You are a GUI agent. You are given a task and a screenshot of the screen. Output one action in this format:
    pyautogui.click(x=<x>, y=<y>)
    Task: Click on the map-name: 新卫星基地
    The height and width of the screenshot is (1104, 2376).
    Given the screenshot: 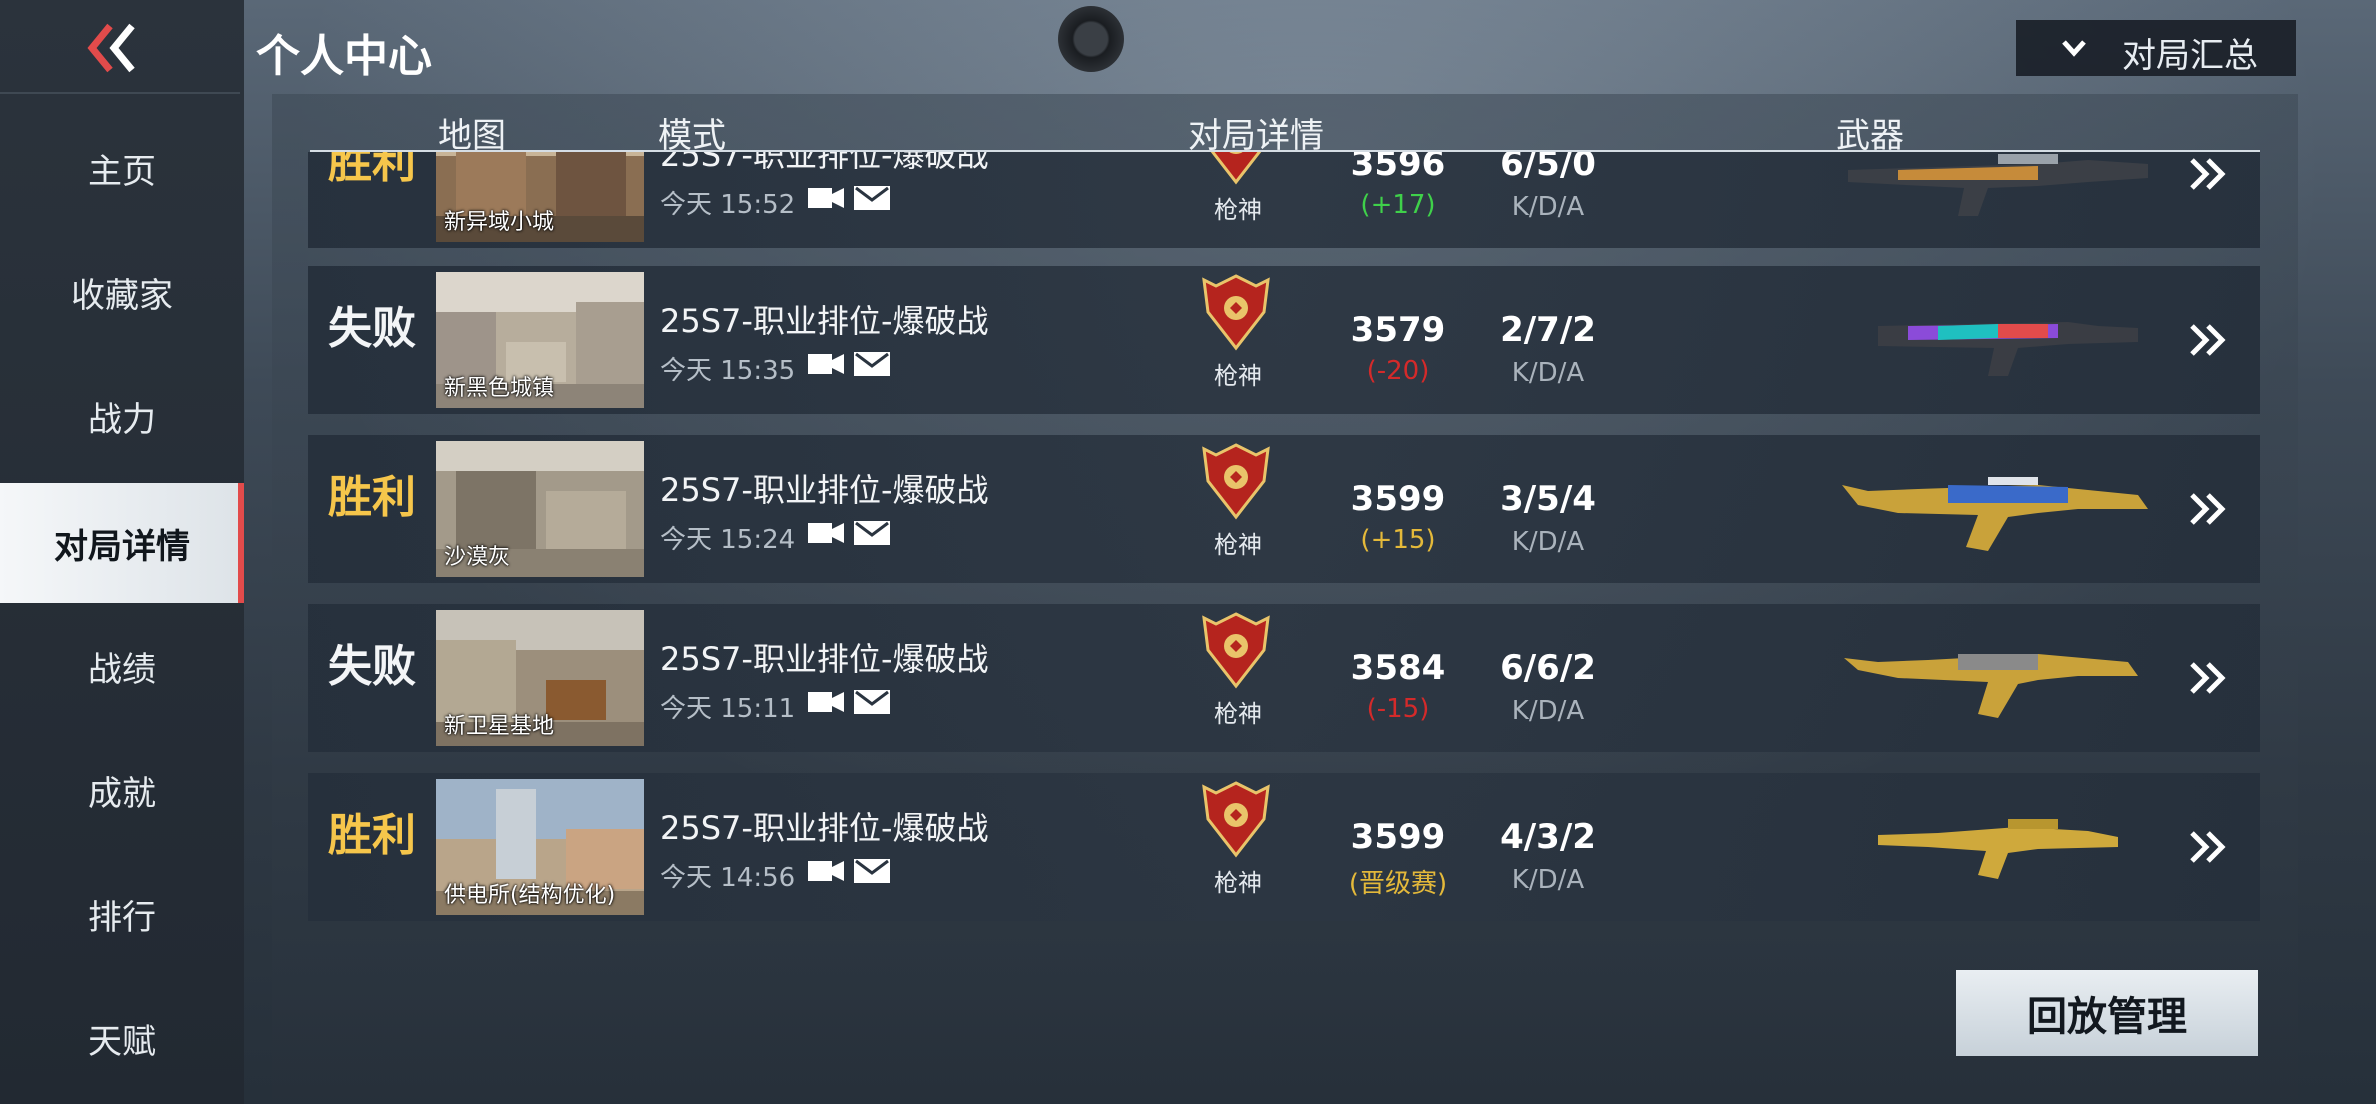 What is the action you would take?
    pyautogui.click(x=499, y=726)
    